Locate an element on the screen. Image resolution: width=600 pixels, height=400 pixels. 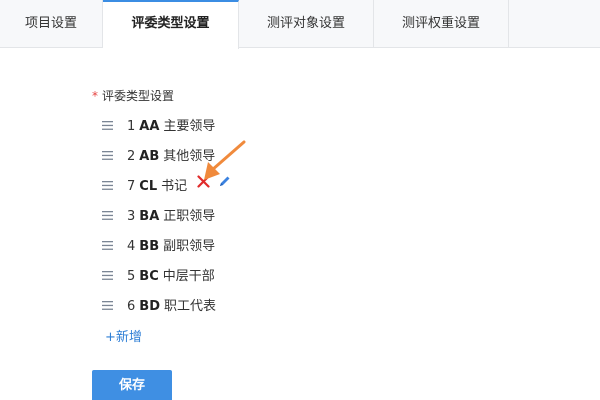
item-index: 6 is located at coordinates (131, 306).